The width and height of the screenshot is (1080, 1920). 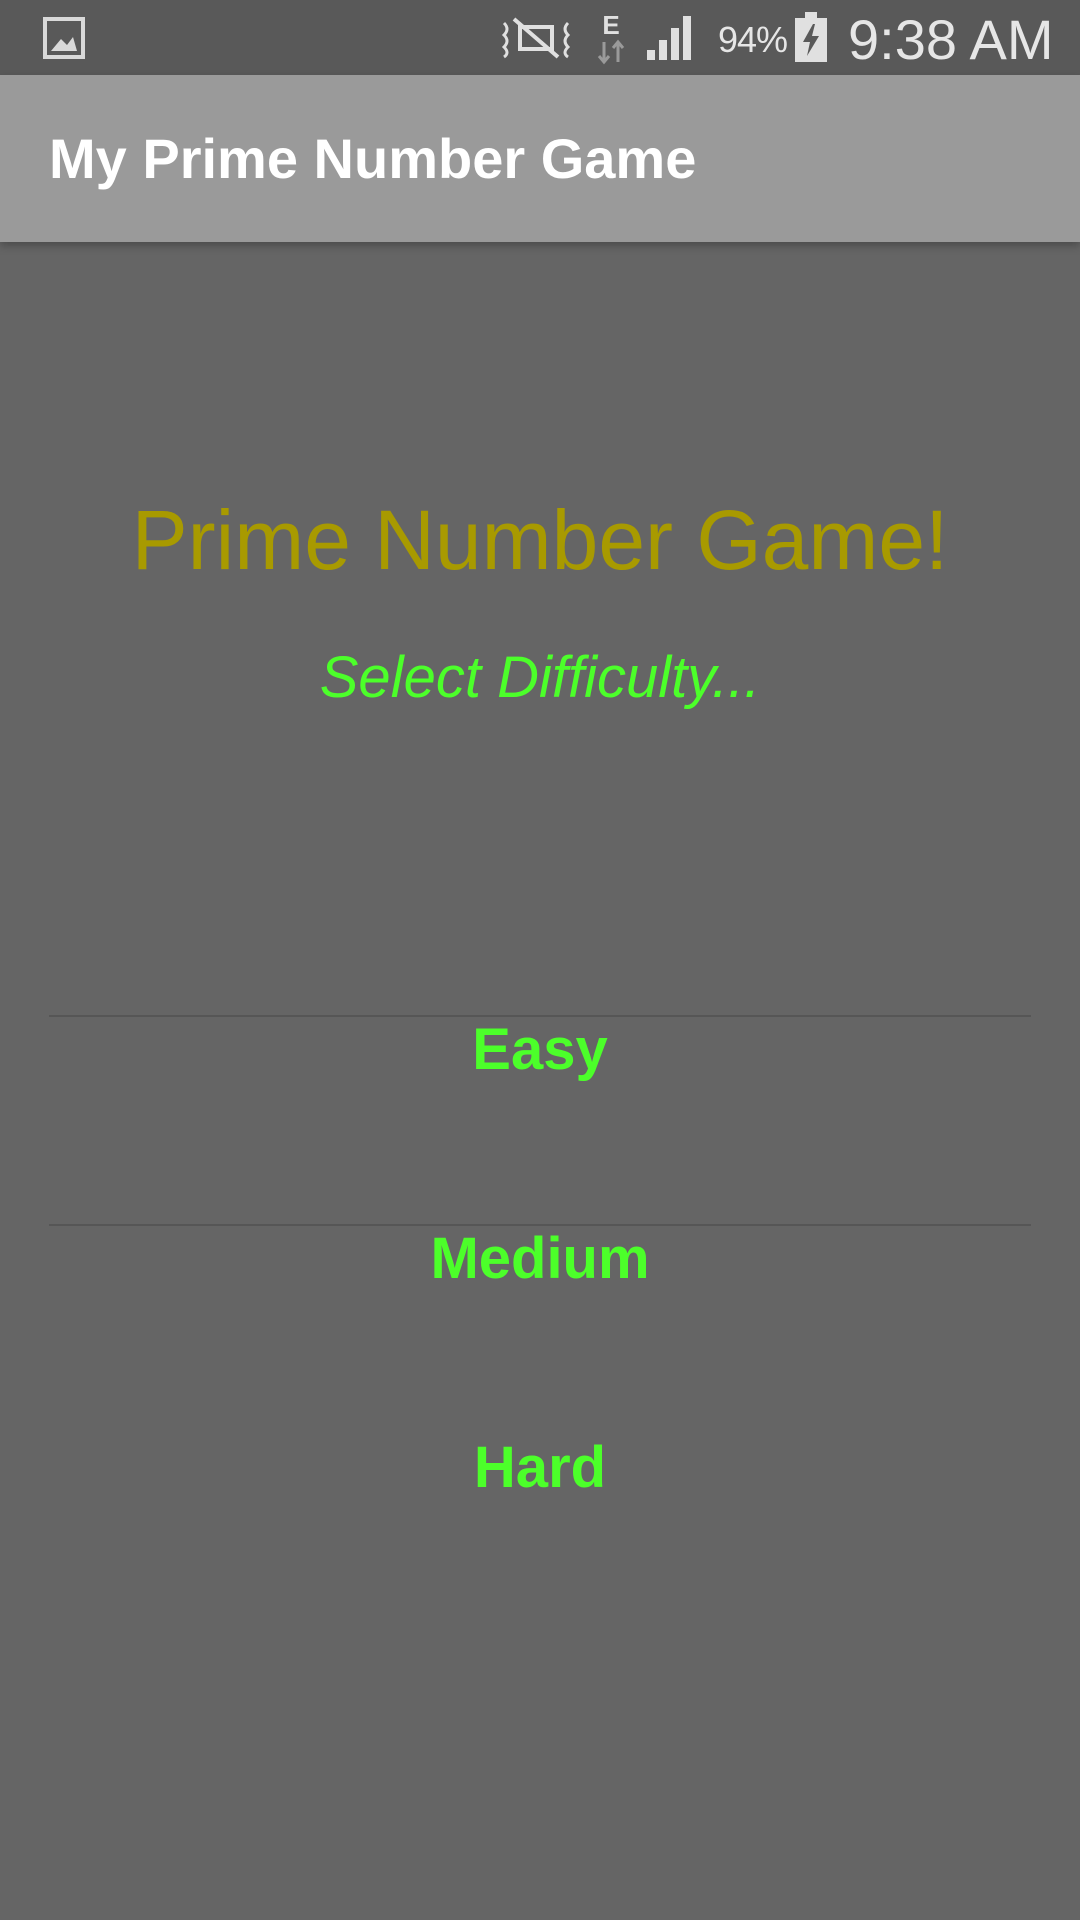 I want to click on app-bar: My Prime Number Game, so click(x=540, y=158).